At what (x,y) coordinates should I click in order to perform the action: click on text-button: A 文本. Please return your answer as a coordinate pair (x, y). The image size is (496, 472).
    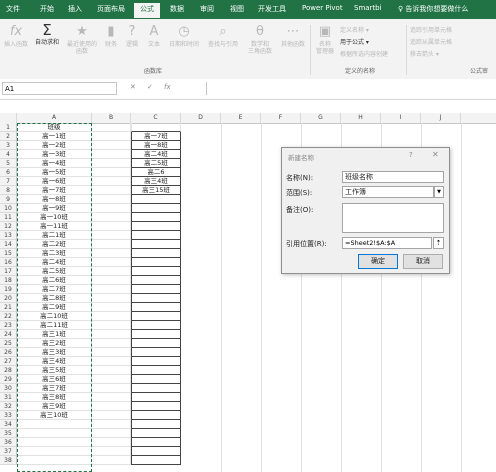
    Looking at the image, I should click on (154, 37).